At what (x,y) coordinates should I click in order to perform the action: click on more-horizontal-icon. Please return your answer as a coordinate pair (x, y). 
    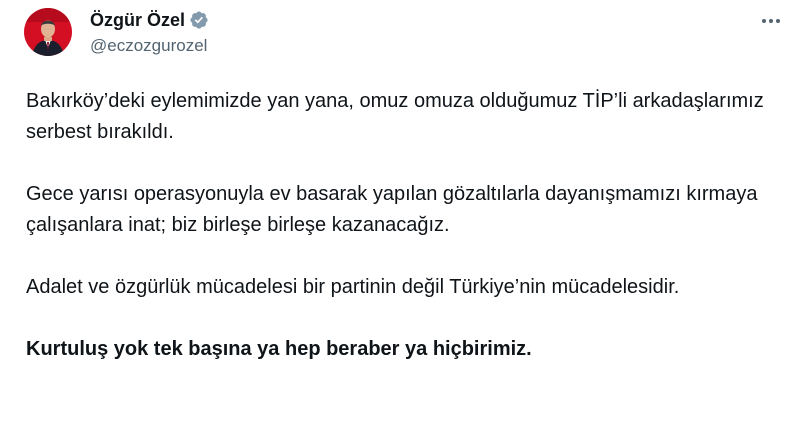
    Looking at the image, I should click on (771, 21).